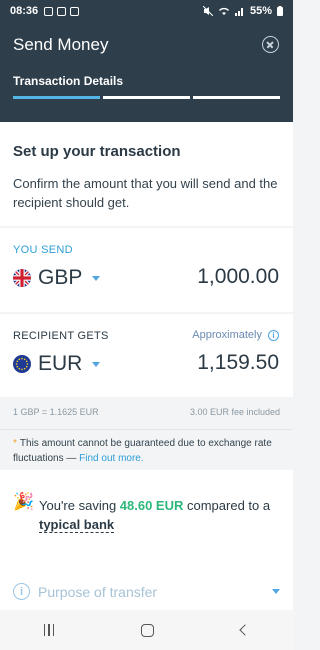 This screenshot has width=320, height=650. What do you see at coordinates (238, 277) in the screenshot?
I see `send-amount-input: 1,000.00` at bounding box center [238, 277].